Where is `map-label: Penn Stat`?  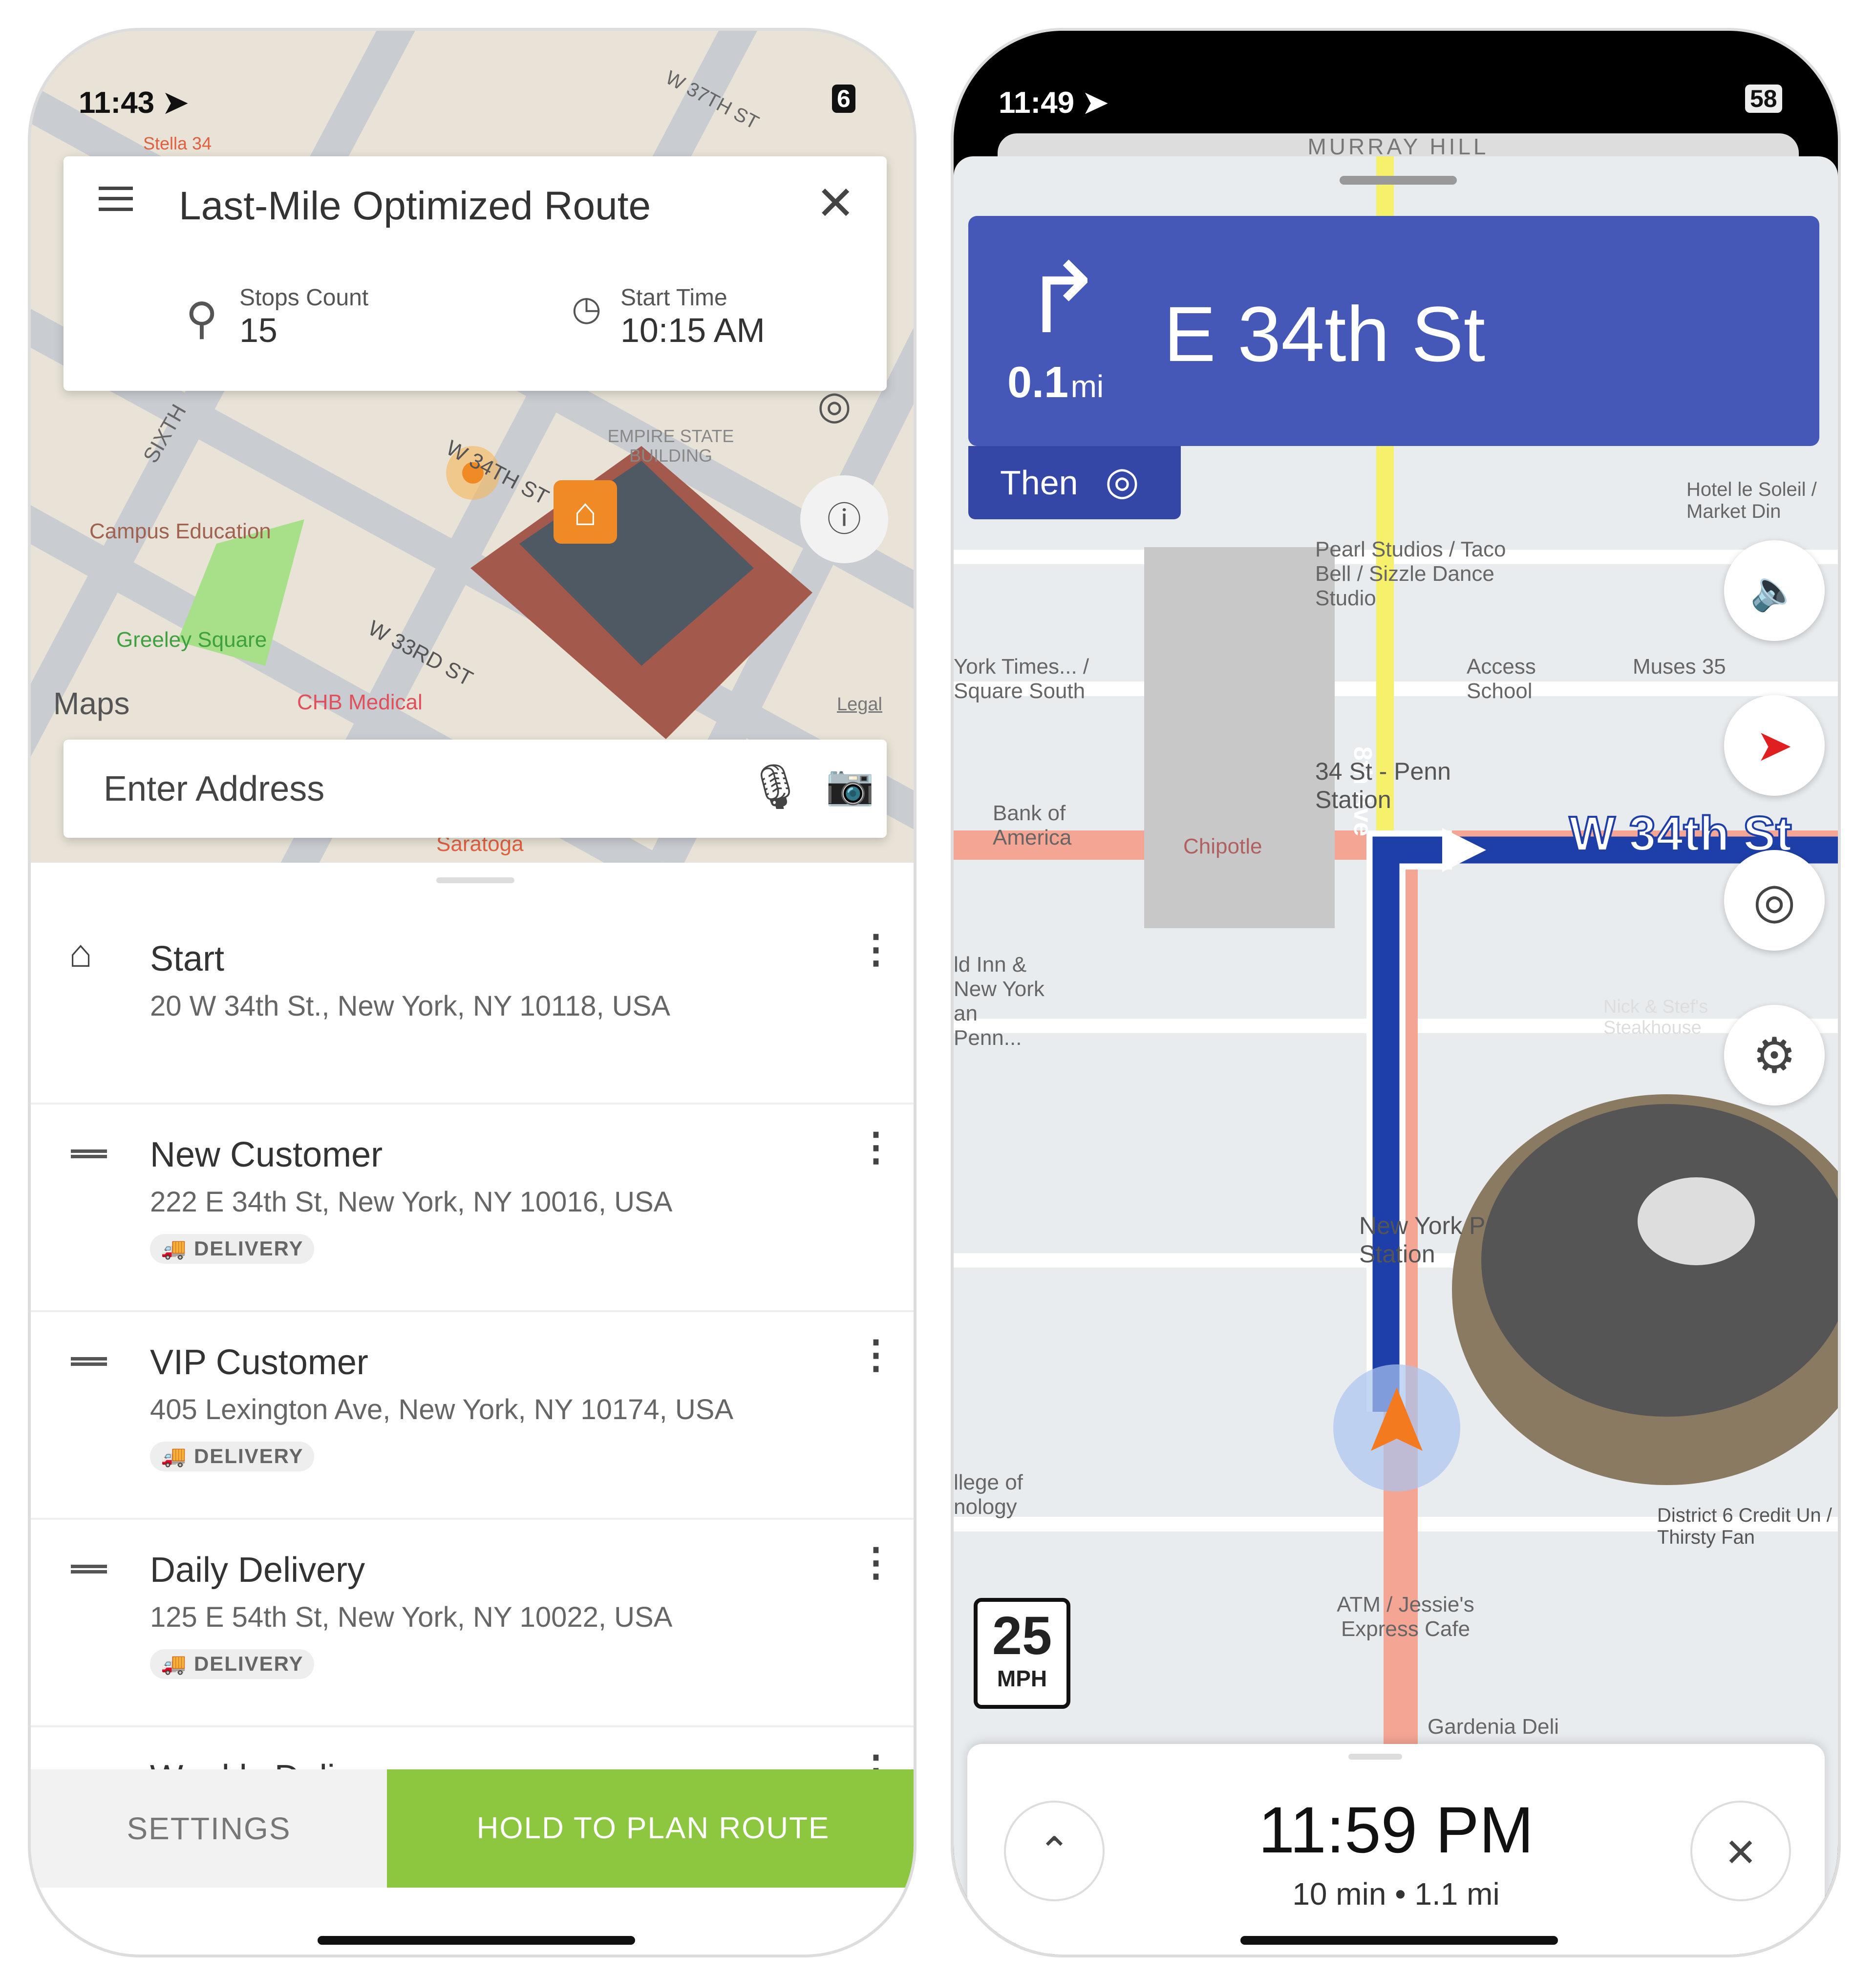
map-label: Penn Stat is located at coordinates (1768, 1277).